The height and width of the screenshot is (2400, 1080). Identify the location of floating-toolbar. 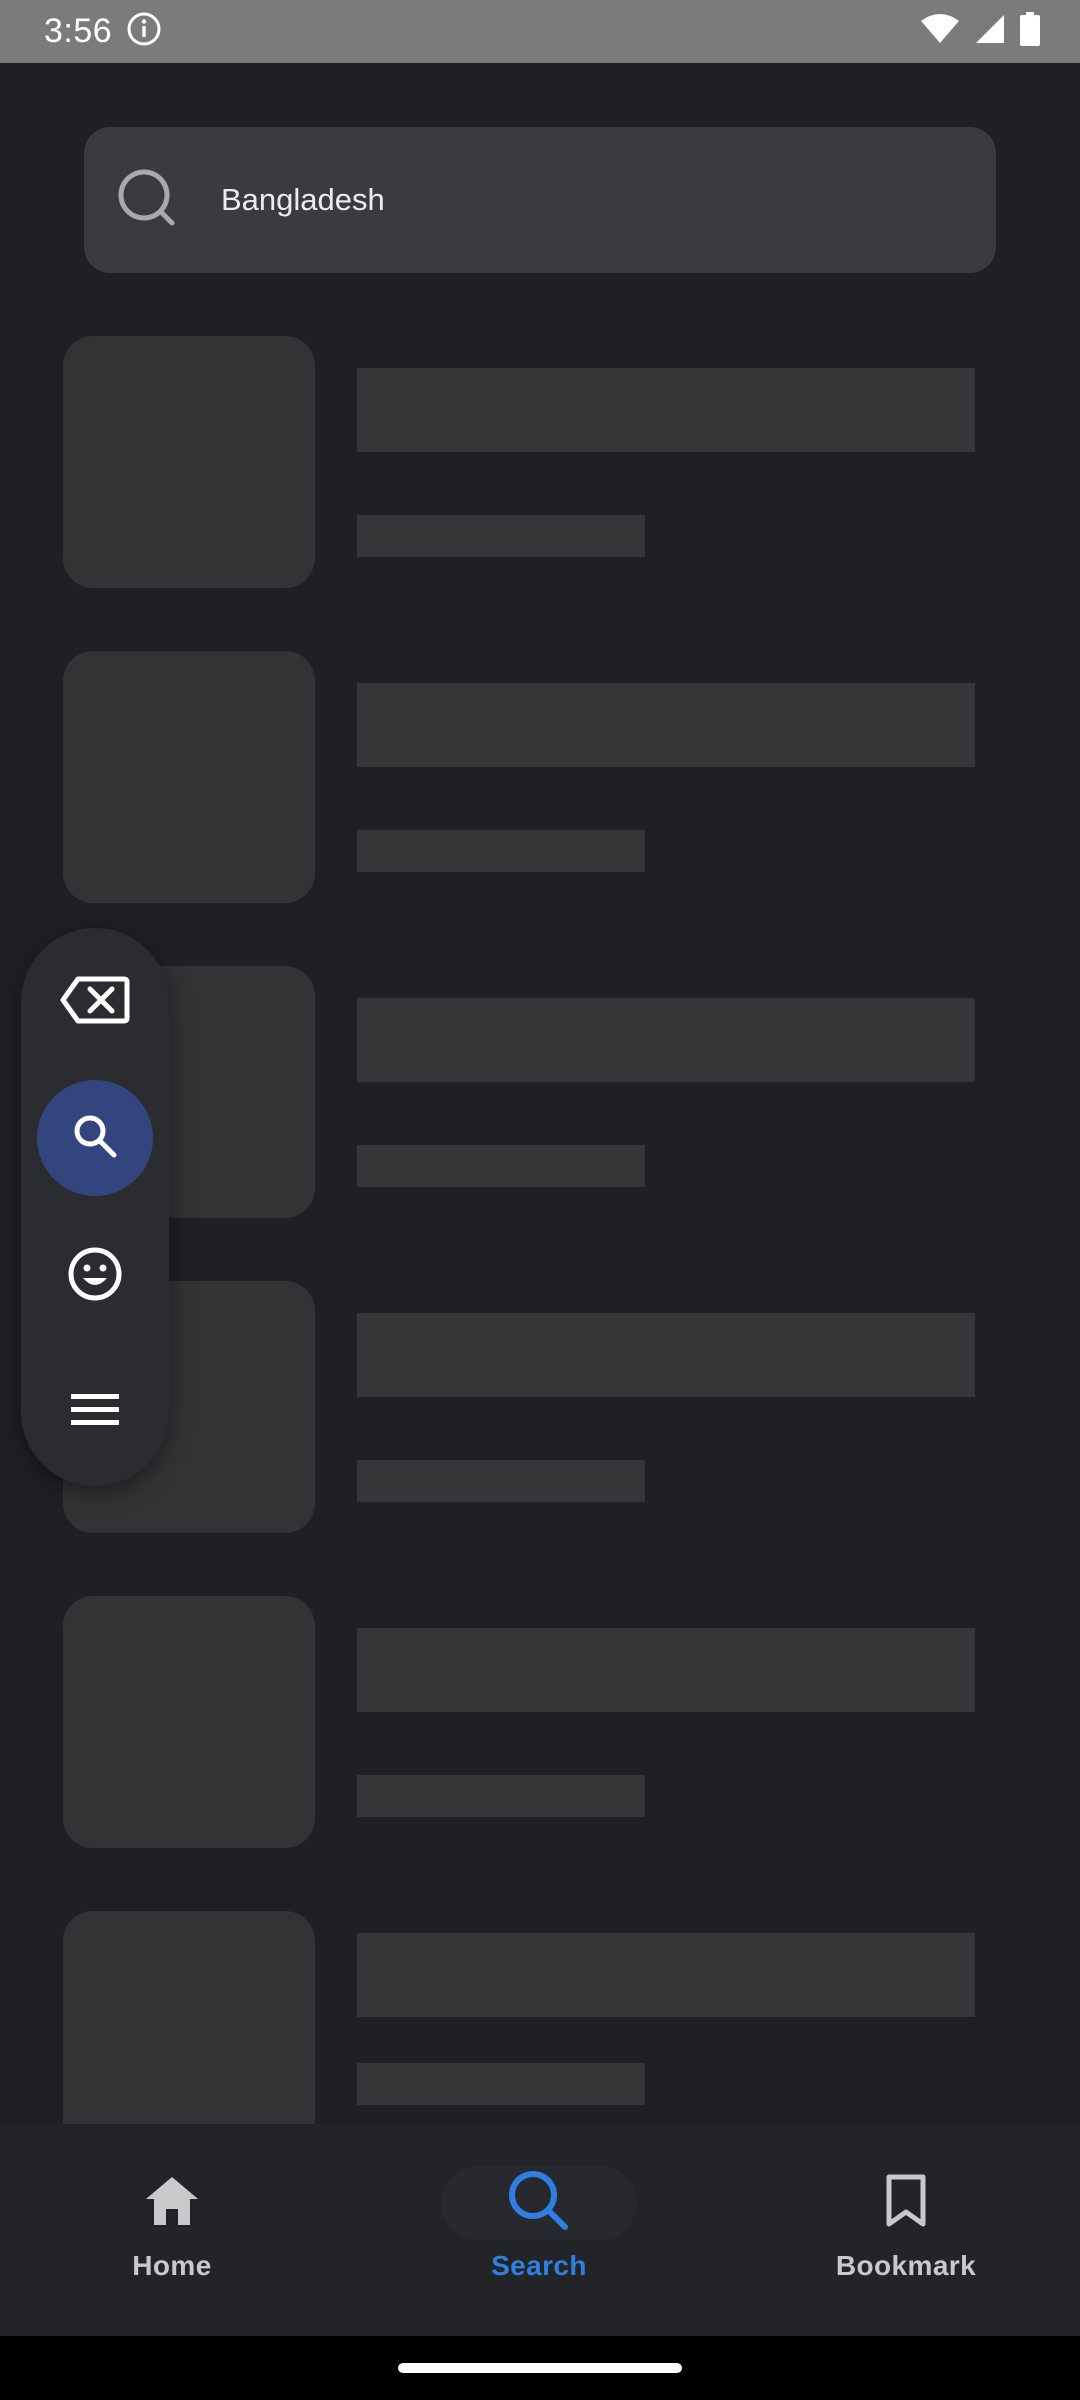
(95, 1207).